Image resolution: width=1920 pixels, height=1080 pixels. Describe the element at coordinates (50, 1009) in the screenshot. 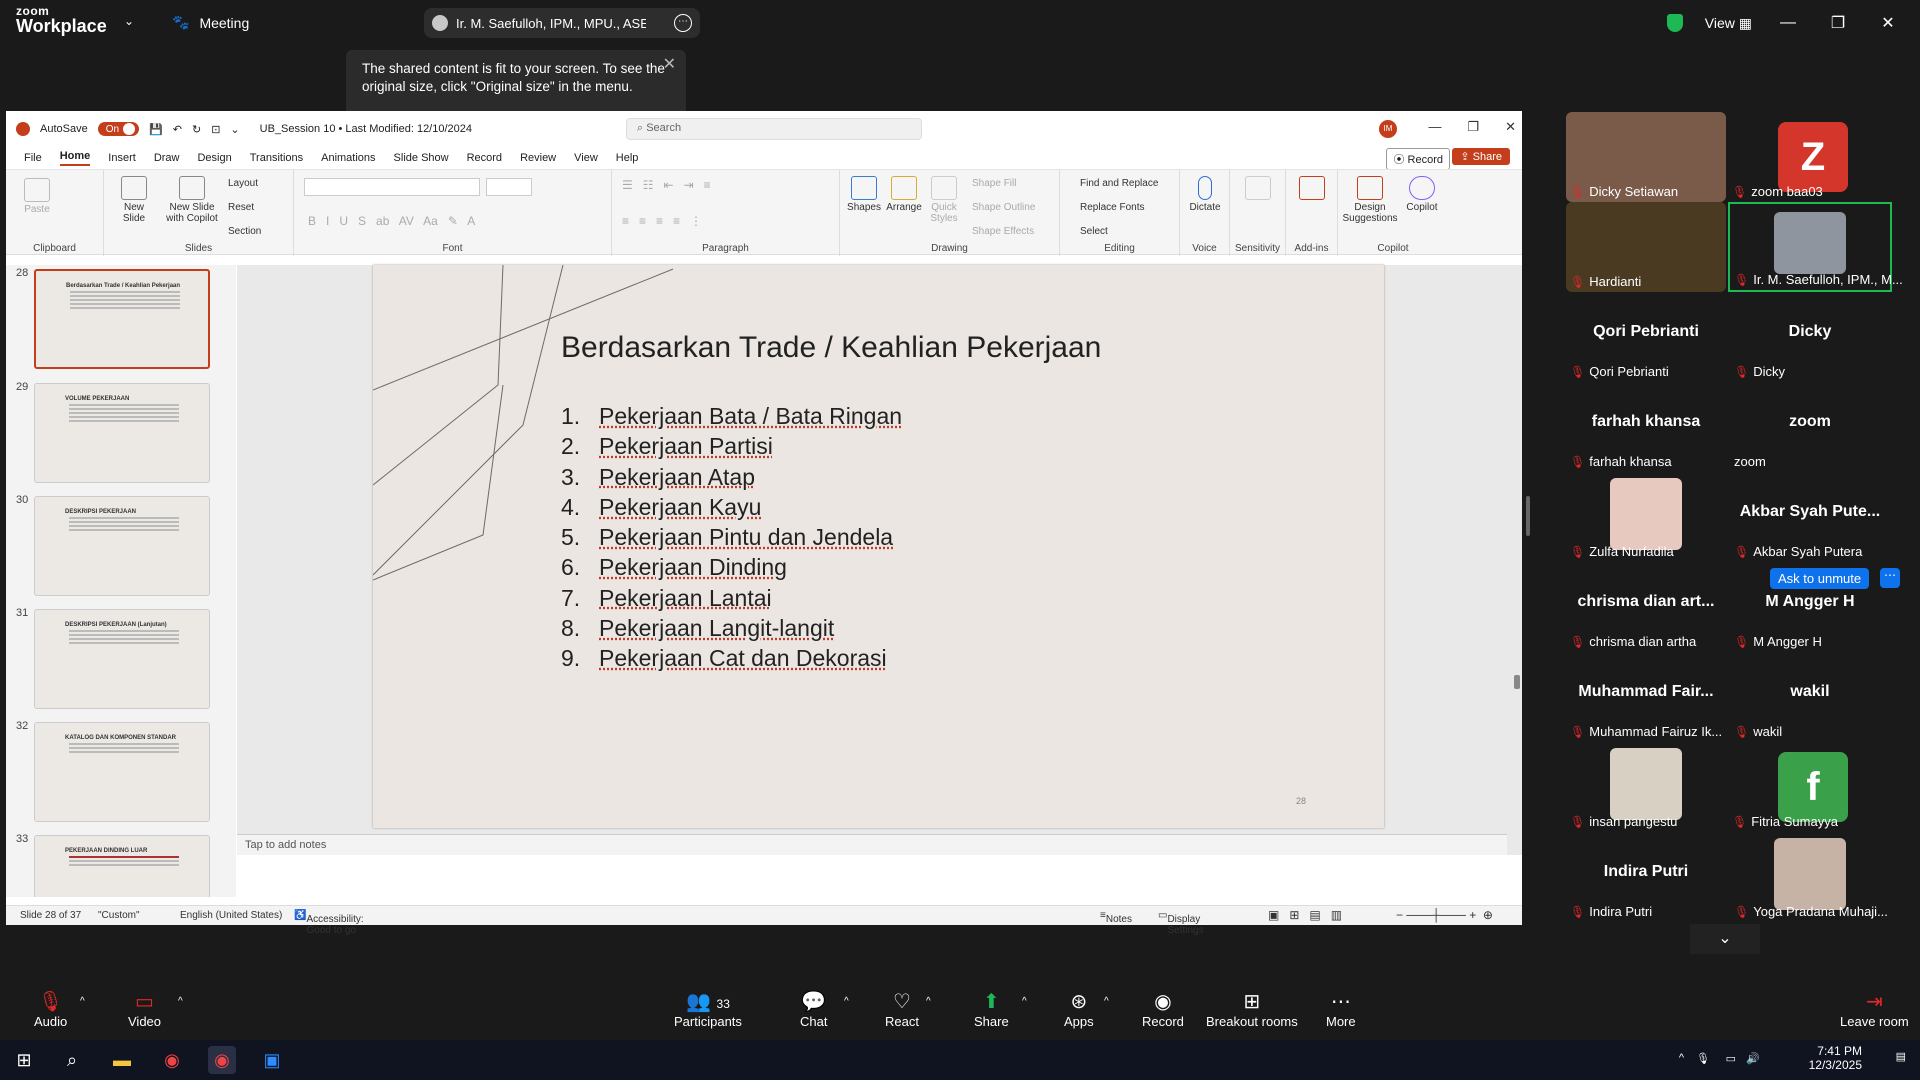

I see `audio-button: 🎙 Audio` at that location.